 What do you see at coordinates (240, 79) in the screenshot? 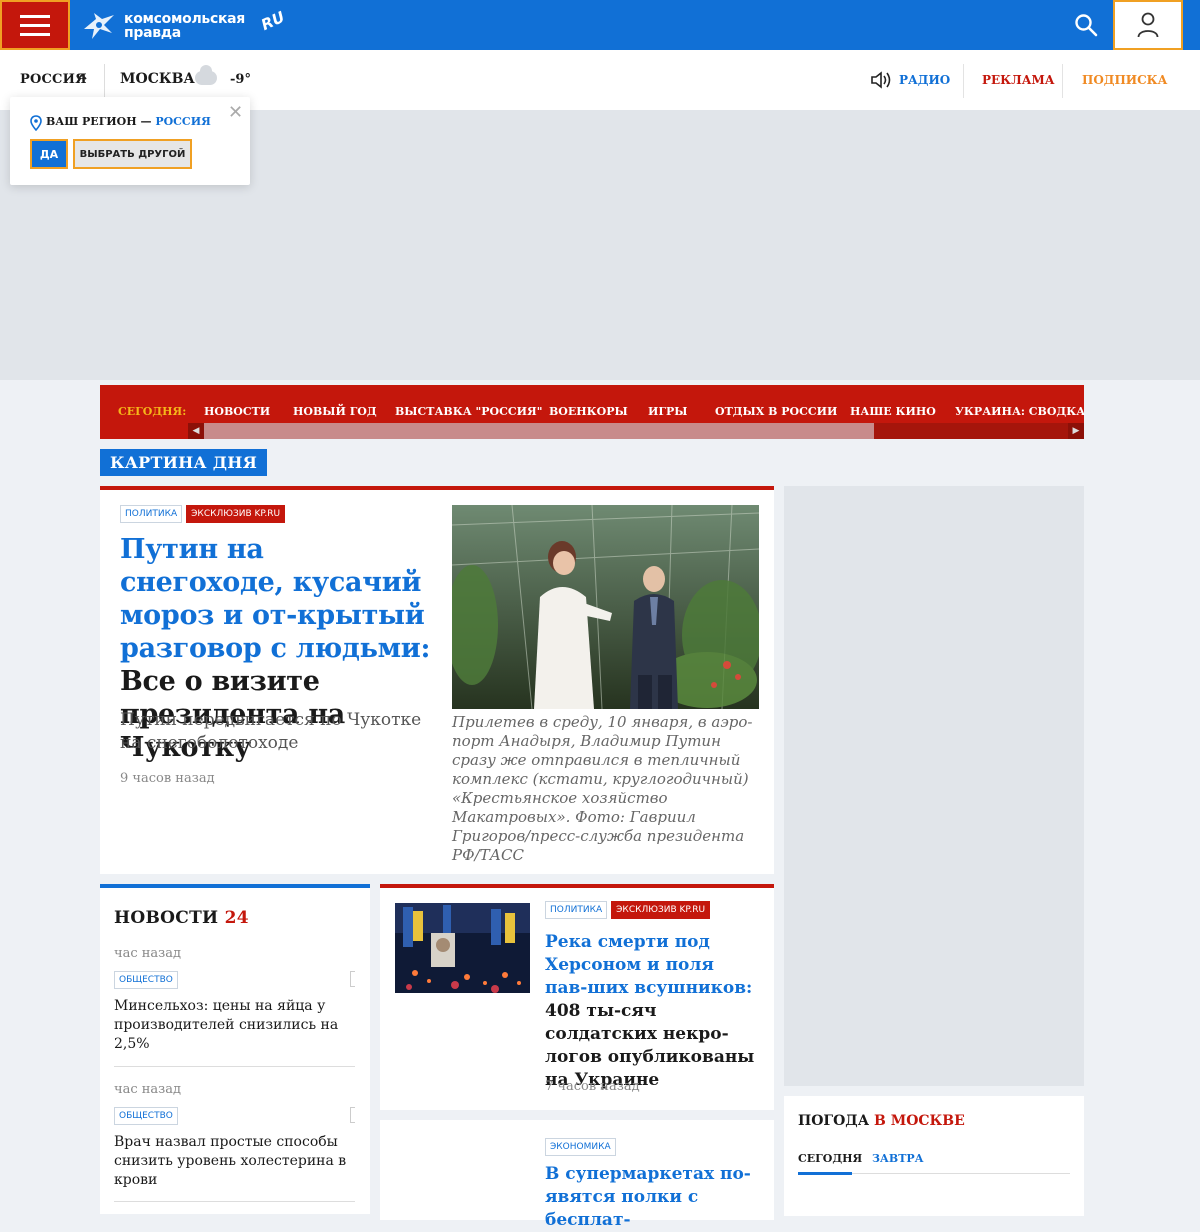
I see `temperature: -9°` at bounding box center [240, 79].